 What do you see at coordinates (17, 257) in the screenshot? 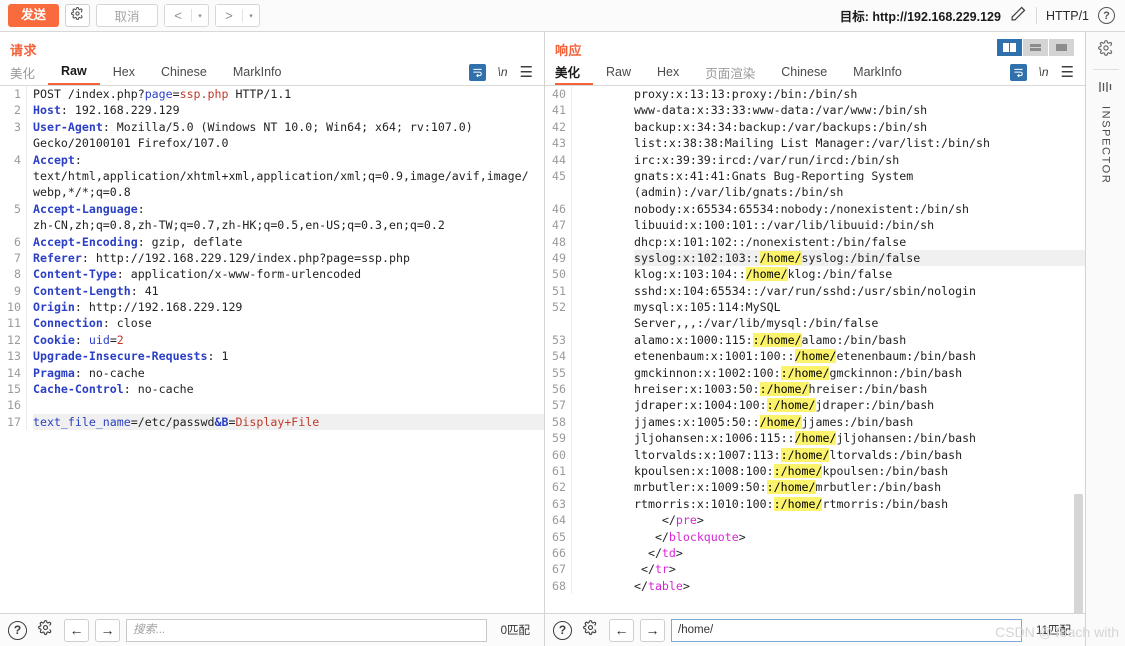
I see `line-number: 7` at bounding box center [17, 257].